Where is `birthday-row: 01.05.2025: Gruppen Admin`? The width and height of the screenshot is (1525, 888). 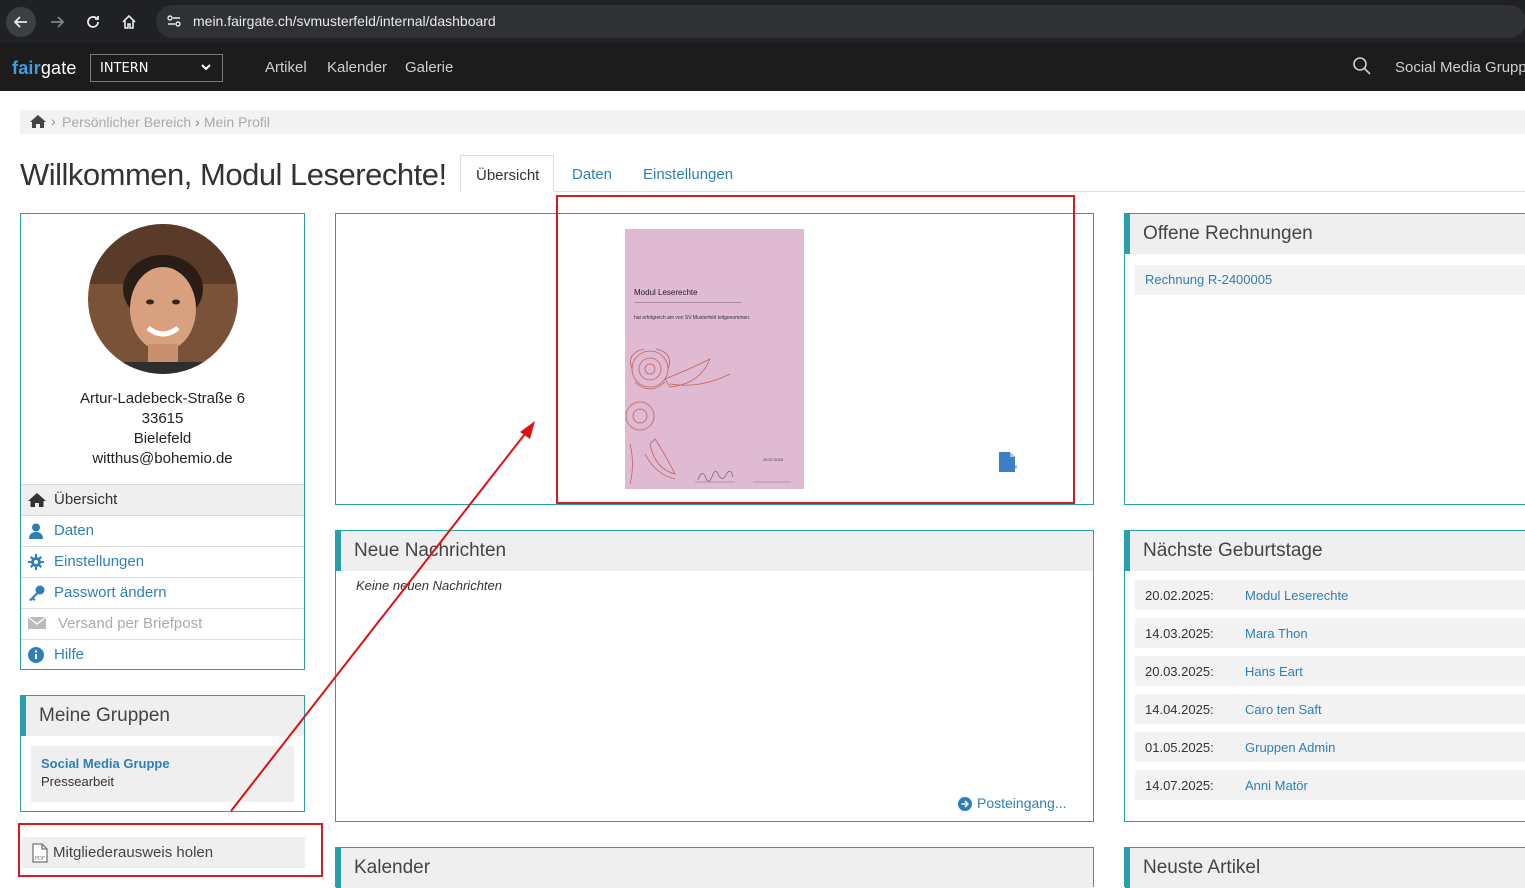 birthday-row: 01.05.2025: Gruppen Admin is located at coordinates (1330, 747).